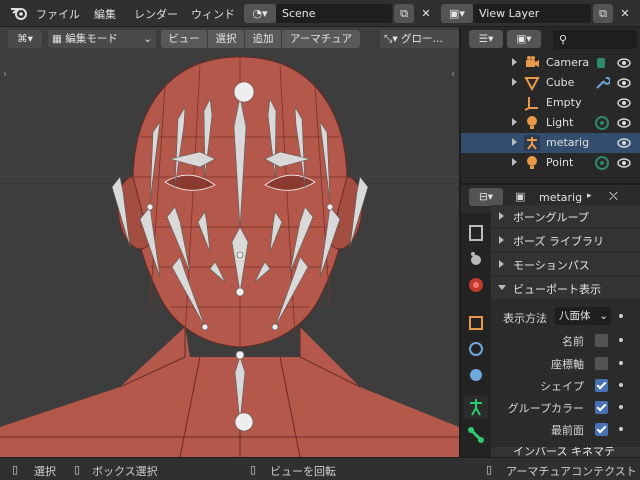 The image size is (640, 480). I want to click on neck-bone-joint, so click(244, 422).